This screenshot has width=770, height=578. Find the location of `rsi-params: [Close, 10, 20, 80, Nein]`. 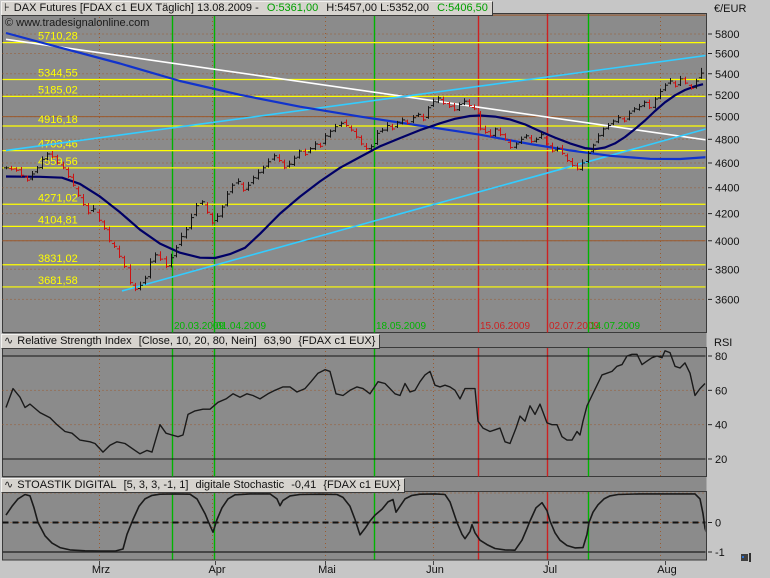

rsi-params: [Close, 10, 20, 80, Nein] is located at coordinates (197, 341).